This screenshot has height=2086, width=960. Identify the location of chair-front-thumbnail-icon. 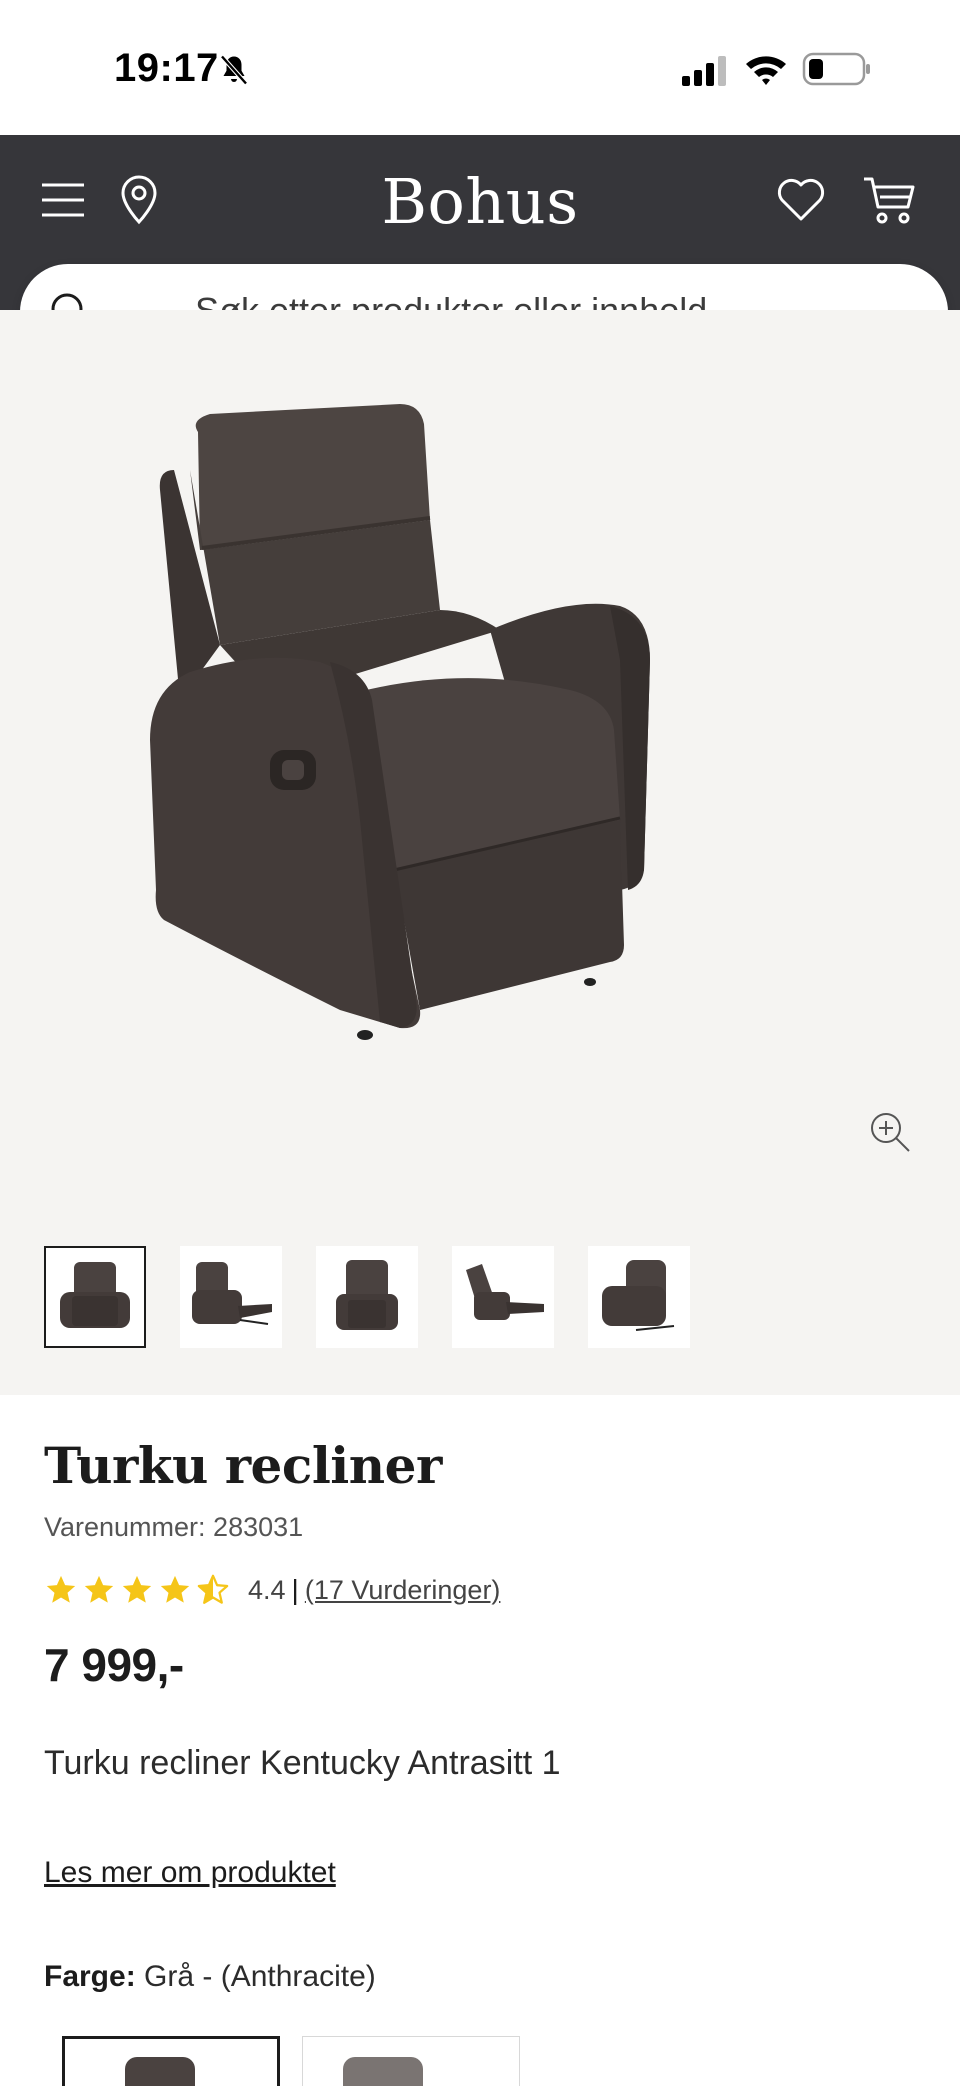
(367, 1295).